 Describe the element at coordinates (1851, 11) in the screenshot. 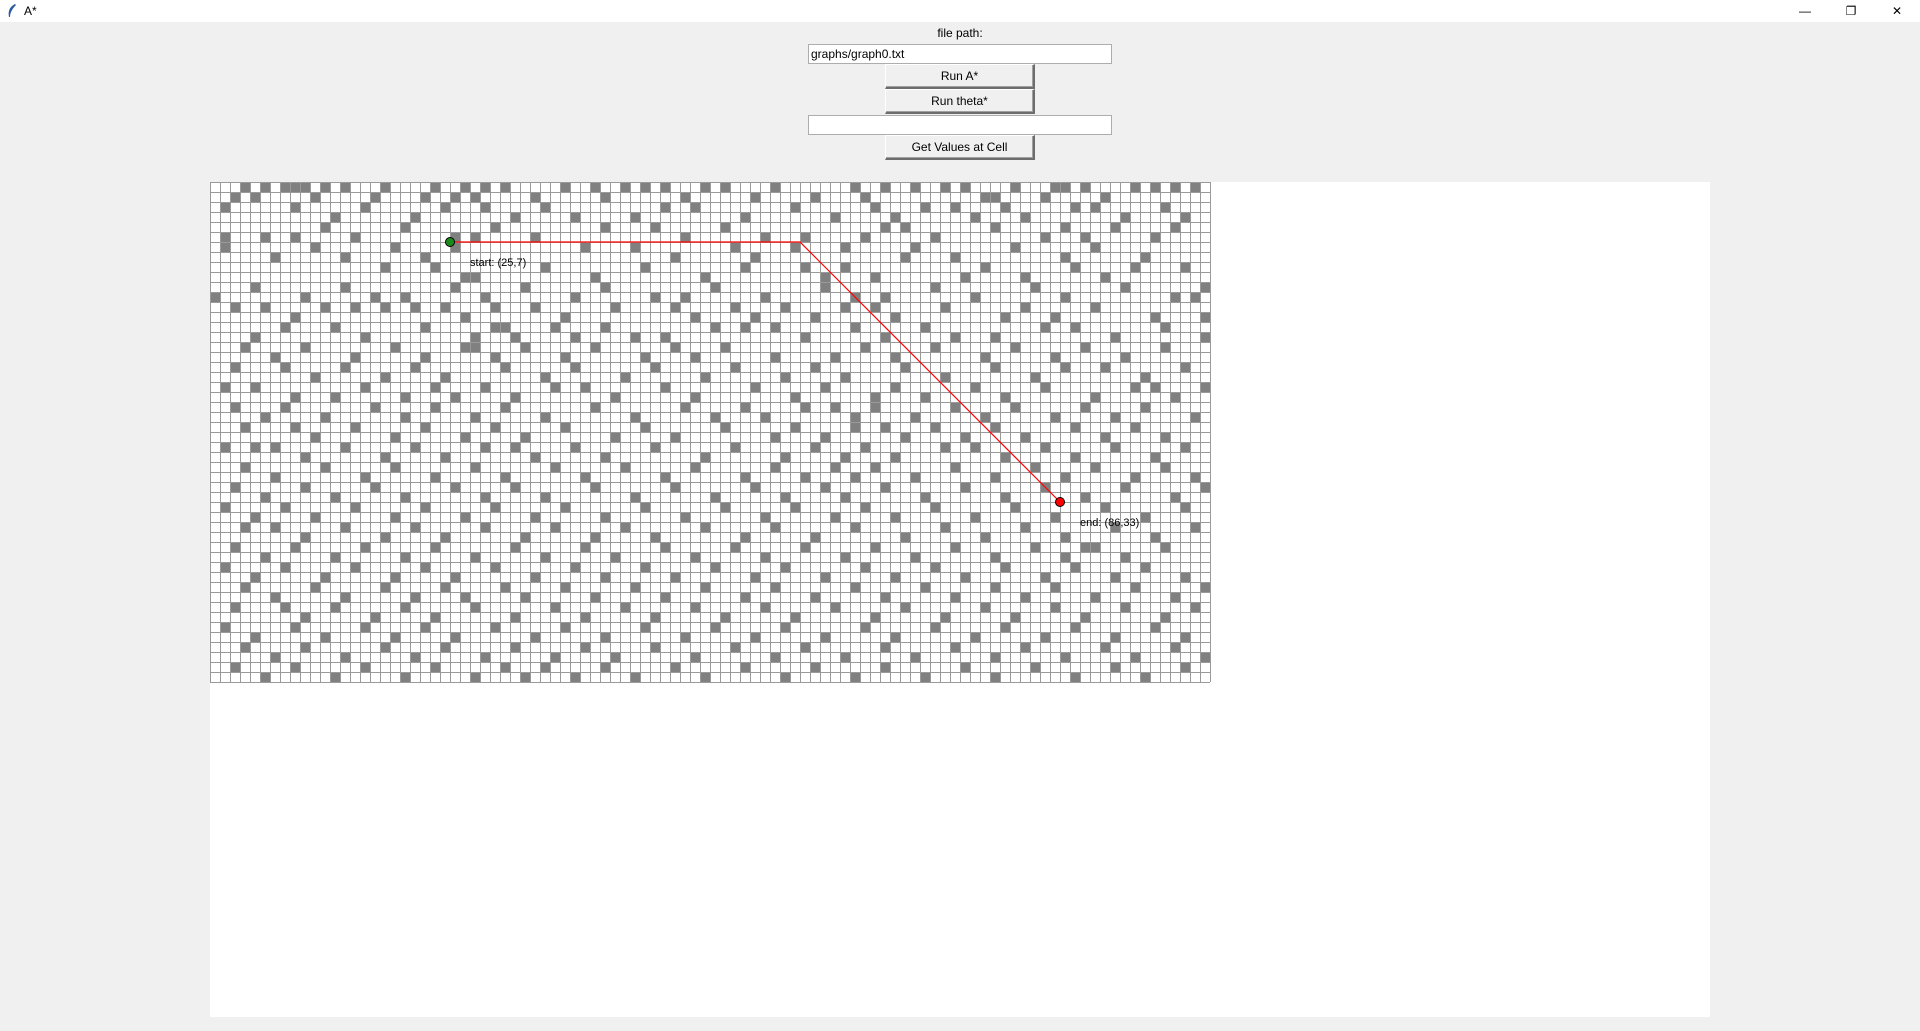

I see `restore-icon: ❐` at that location.